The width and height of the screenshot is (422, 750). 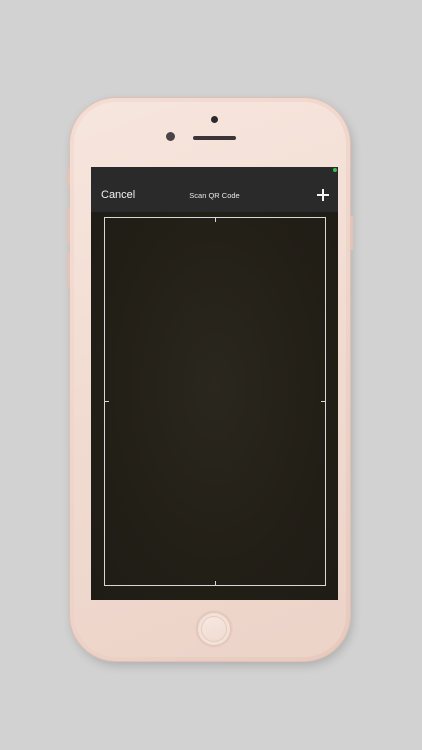 What do you see at coordinates (323, 401) in the screenshot?
I see `scan-frame-right-tick` at bounding box center [323, 401].